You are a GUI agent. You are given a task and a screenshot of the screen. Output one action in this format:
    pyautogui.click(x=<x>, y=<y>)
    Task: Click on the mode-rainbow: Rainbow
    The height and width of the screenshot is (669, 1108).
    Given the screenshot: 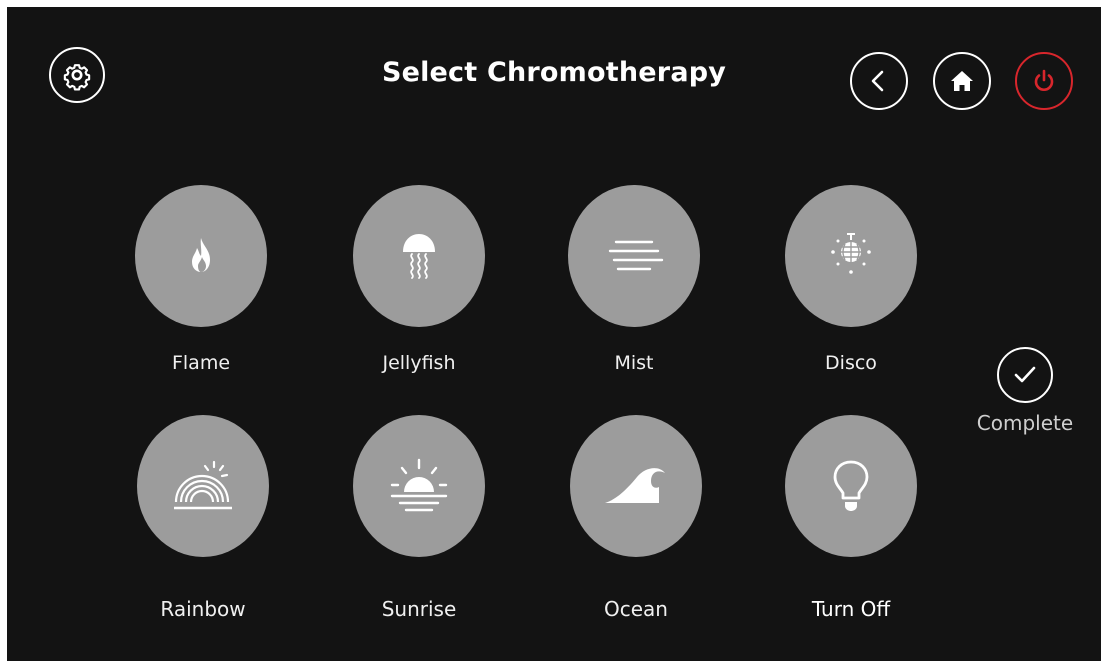 What is the action you would take?
    pyautogui.click(x=203, y=518)
    